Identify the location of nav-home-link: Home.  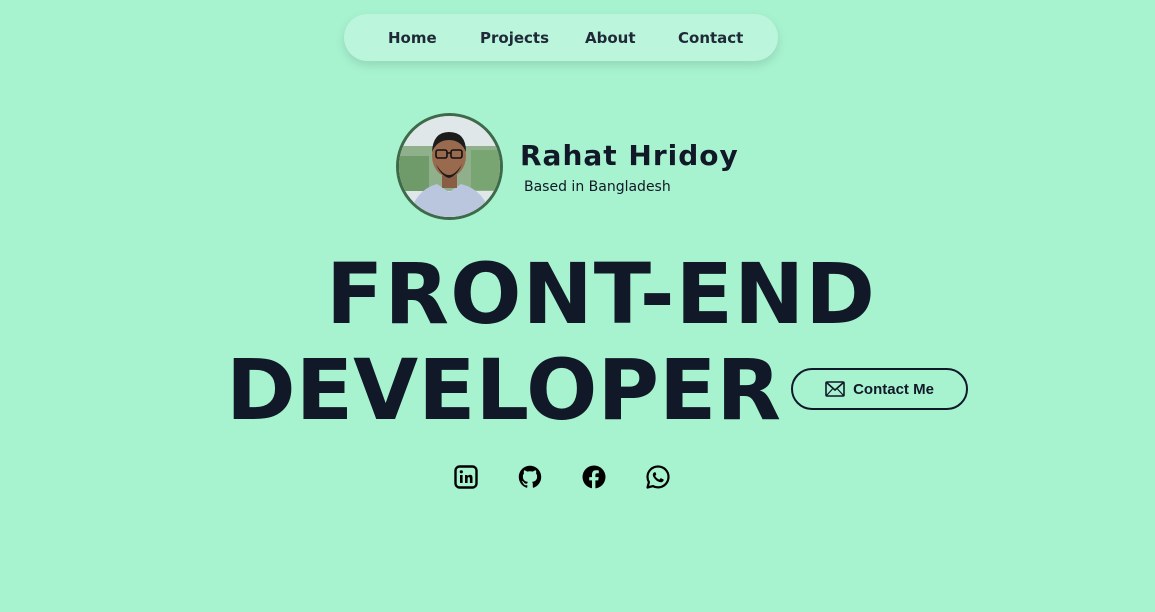
(412, 38).